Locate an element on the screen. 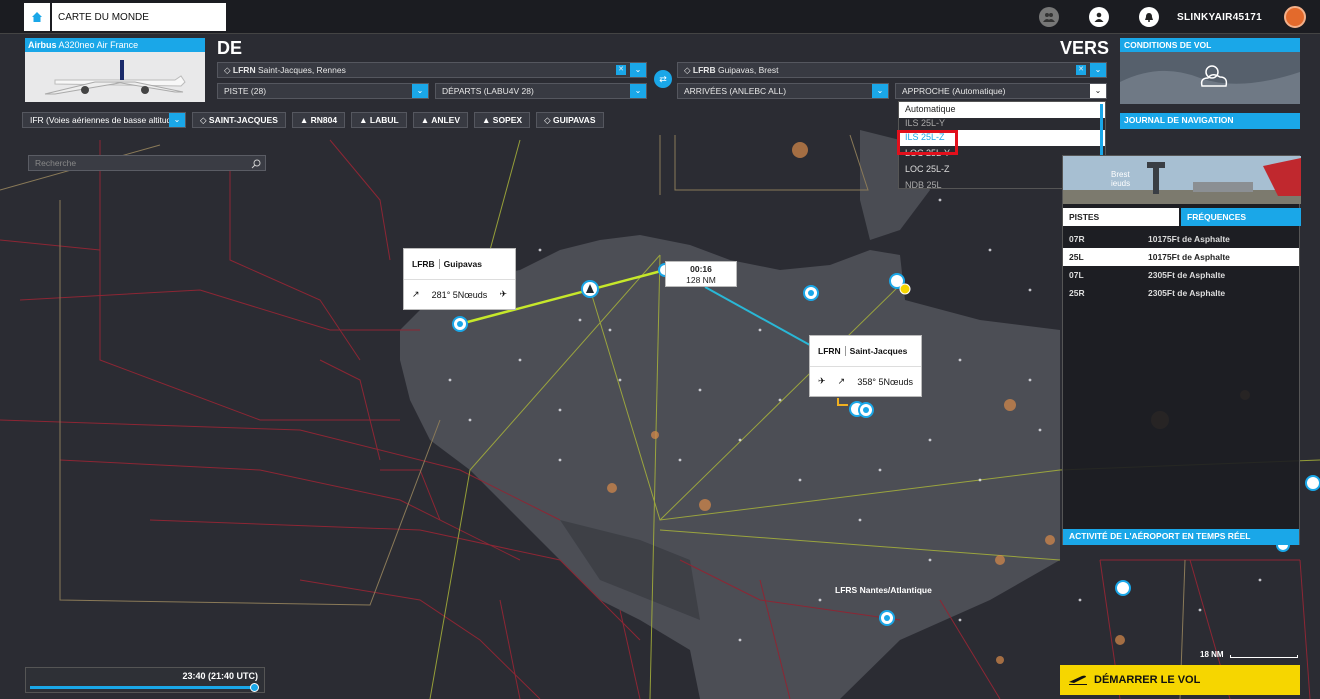 Image resolution: width=1320 pixels, height=699 pixels. aircraft-selector: Airbus A320neo Air France is located at coordinates (115, 70).